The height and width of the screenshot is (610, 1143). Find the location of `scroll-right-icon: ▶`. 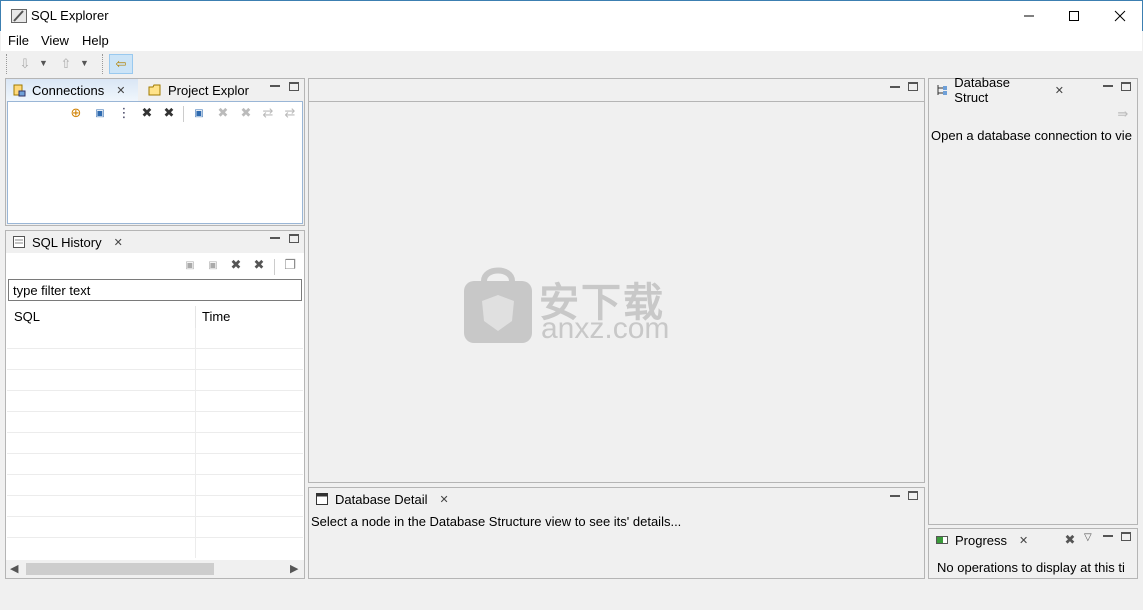

scroll-right-icon: ▶ is located at coordinates (294, 568).